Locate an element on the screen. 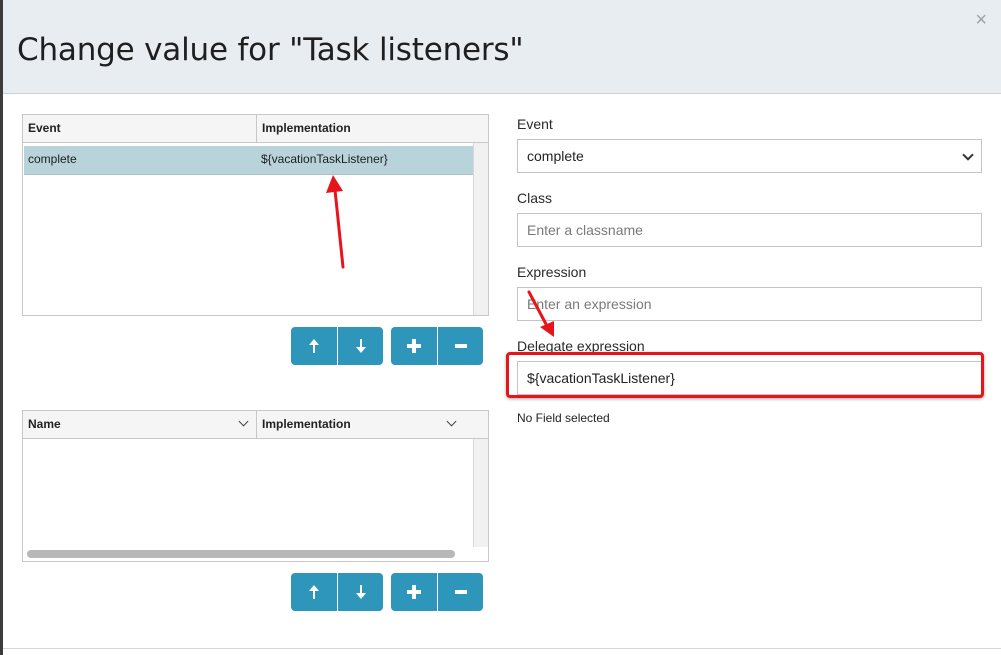 This screenshot has height=655, width=1001. close-icon: × is located at coordinates (981, 20).